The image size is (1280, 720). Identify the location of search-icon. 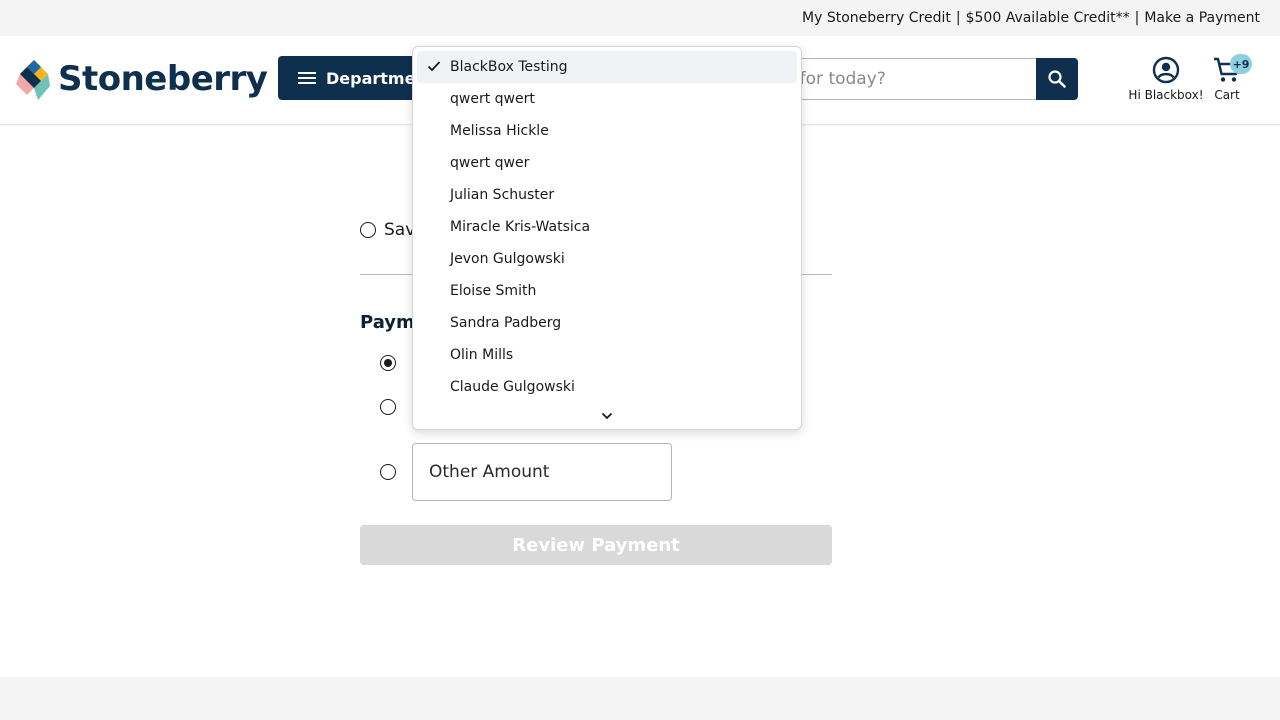
(1057, 79).